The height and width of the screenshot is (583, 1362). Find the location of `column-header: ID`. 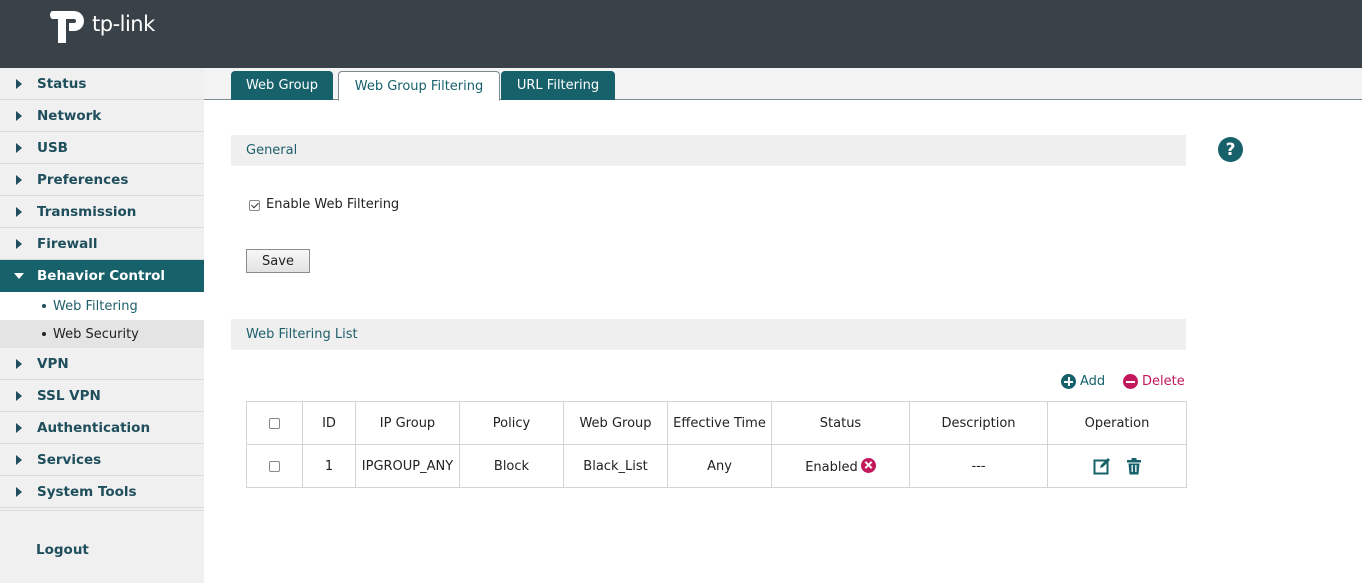

column-header: ID is located at coordinates (329, 423).